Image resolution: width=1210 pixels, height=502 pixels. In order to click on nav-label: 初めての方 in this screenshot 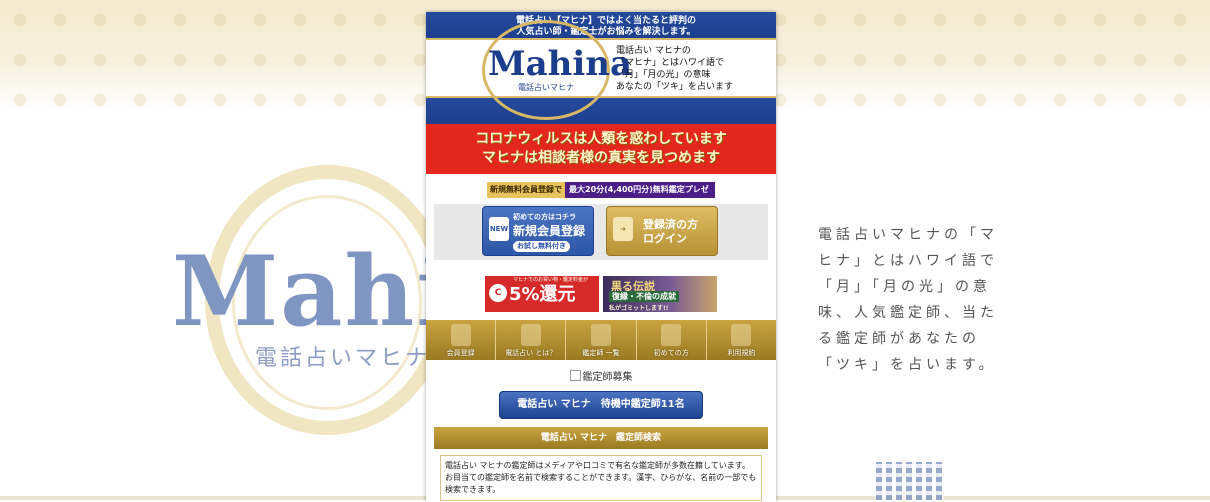, I will do `click(671, 353)`.